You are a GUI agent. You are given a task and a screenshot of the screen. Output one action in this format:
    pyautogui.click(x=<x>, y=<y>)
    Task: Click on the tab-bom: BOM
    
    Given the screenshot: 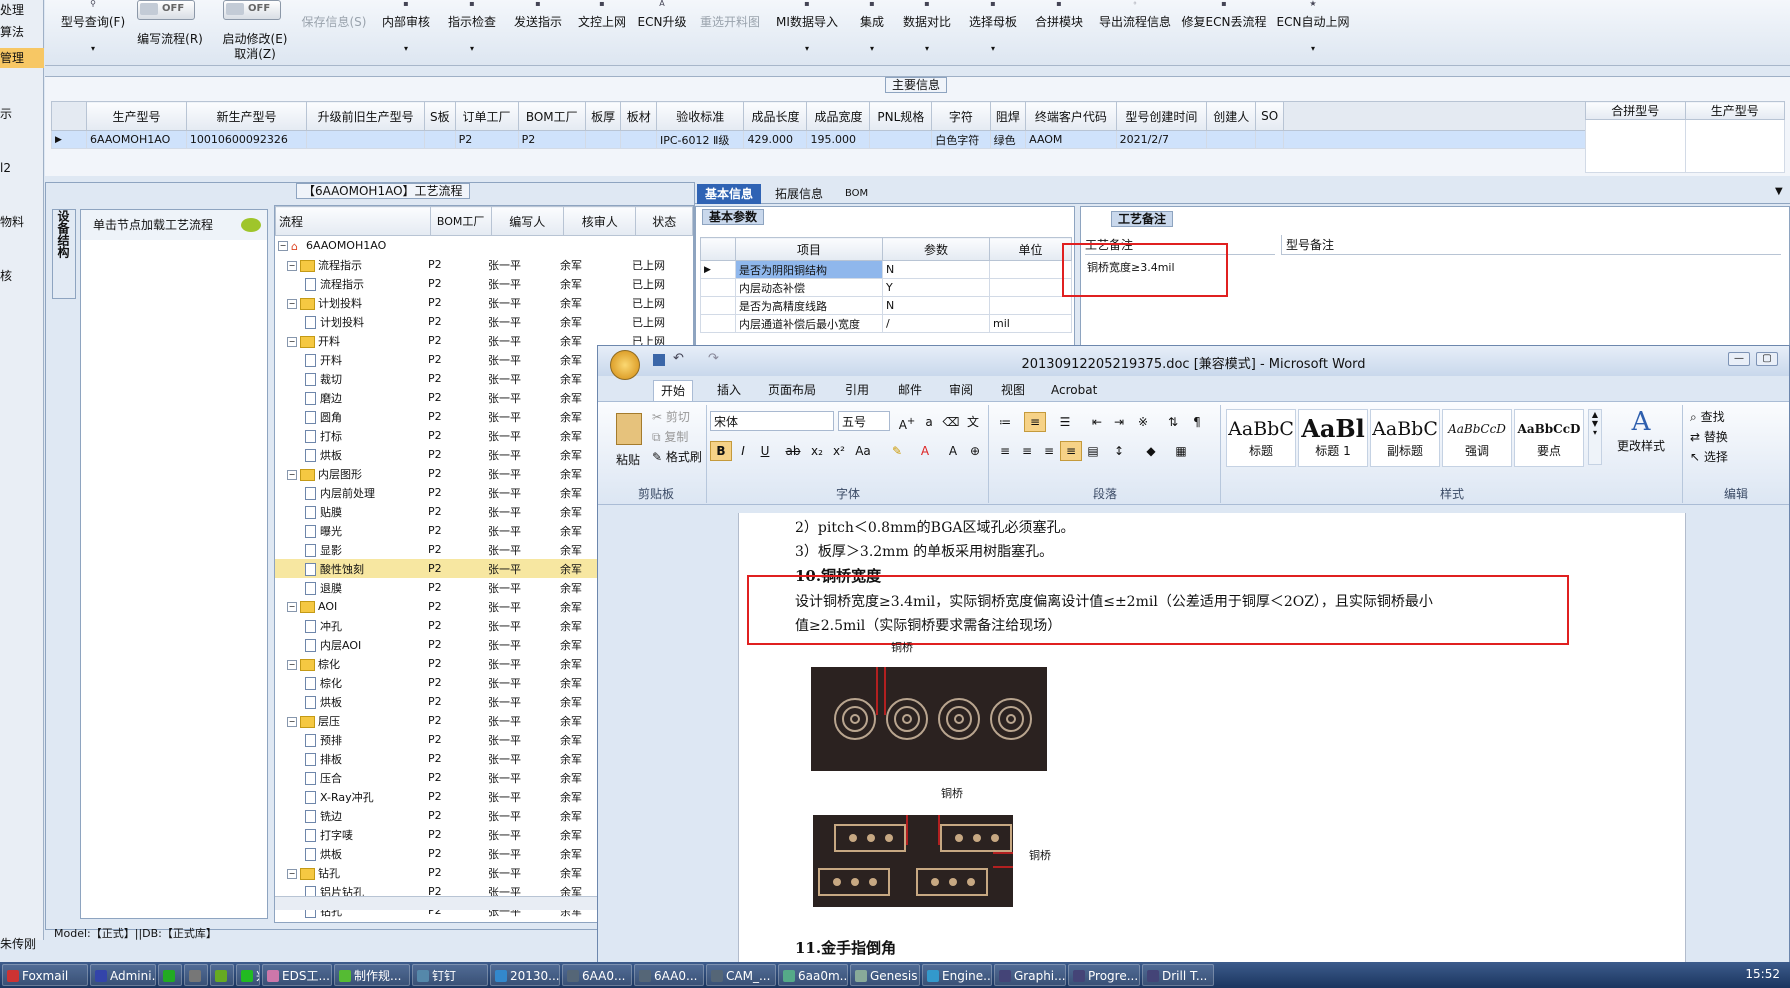 What is the action you would take?
    pyautogui.click(x=856, y=194)
    